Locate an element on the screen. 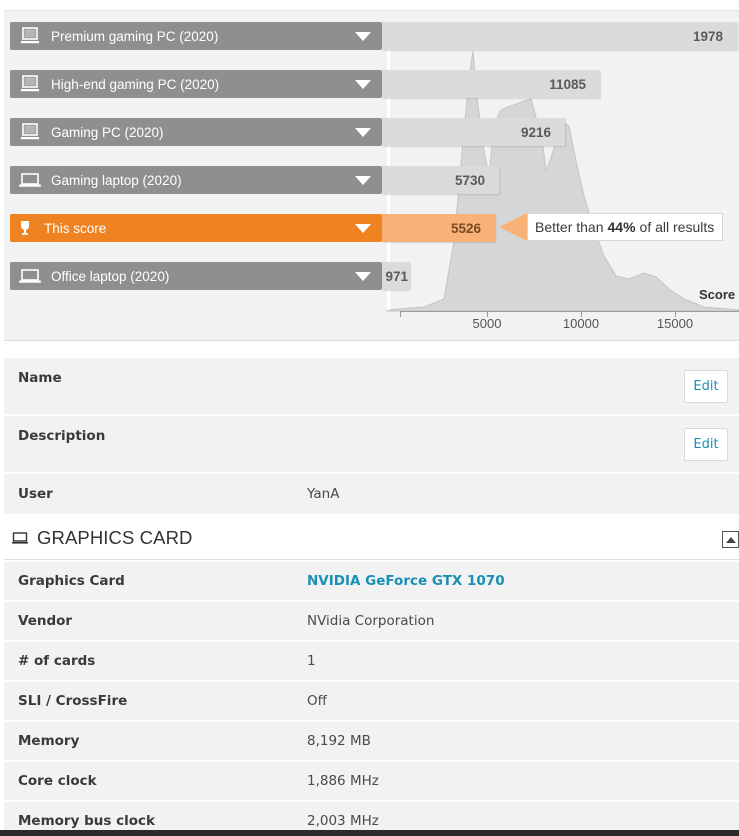  table-row: # of cards 1 is located at coordinates (371, 662).